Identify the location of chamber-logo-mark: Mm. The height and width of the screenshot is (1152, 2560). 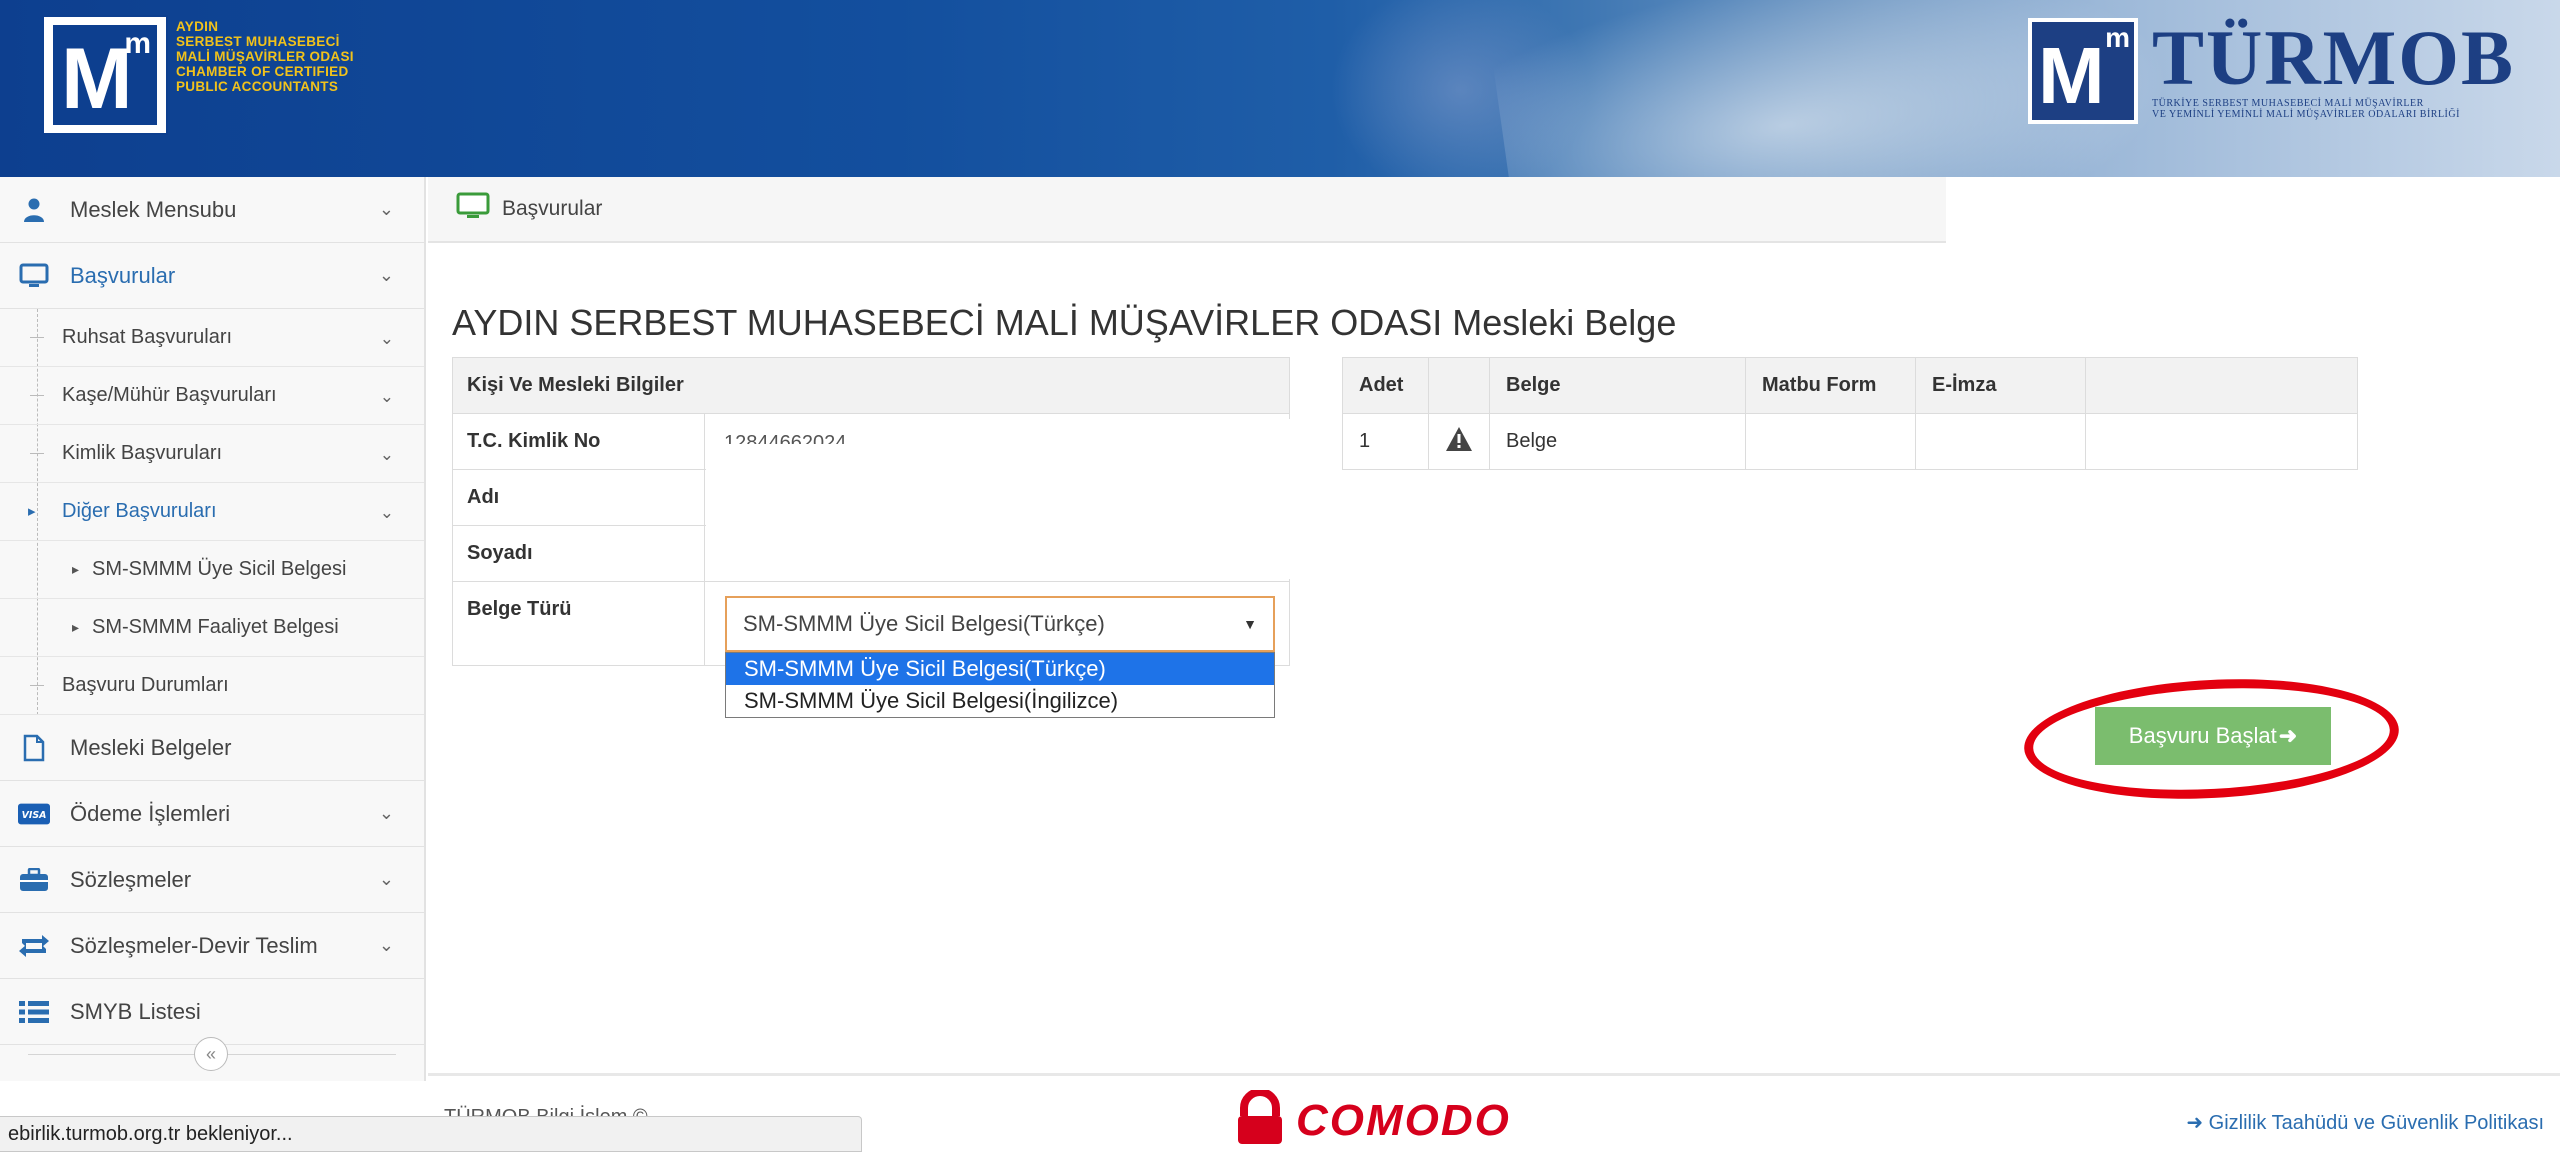
(105, 75).